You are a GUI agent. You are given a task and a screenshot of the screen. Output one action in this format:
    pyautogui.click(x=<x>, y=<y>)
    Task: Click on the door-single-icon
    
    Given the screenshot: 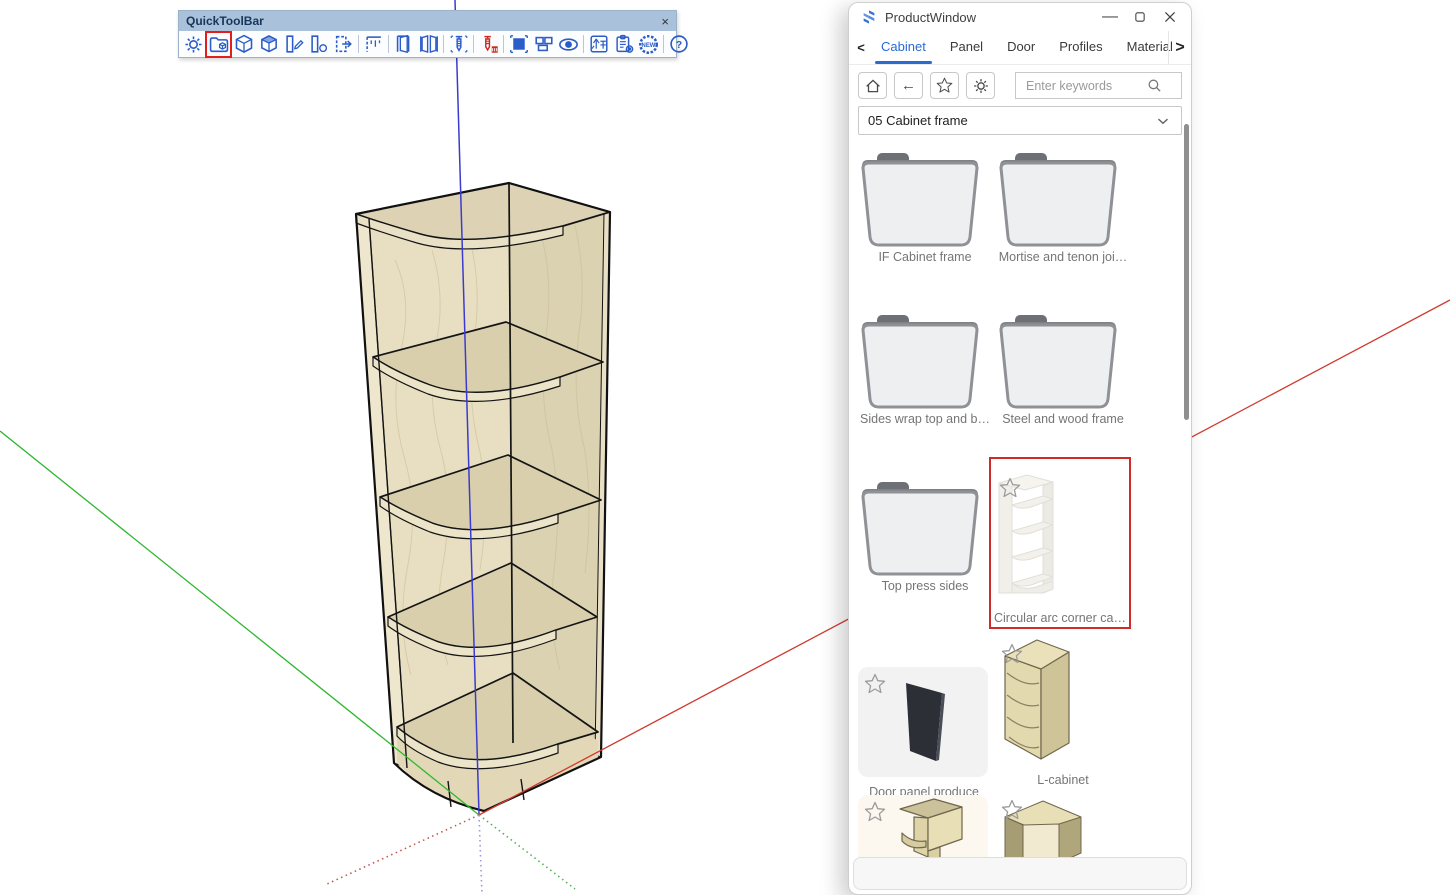 What is the action you would take?
    pyautogui.click(x=403, y=44)
    